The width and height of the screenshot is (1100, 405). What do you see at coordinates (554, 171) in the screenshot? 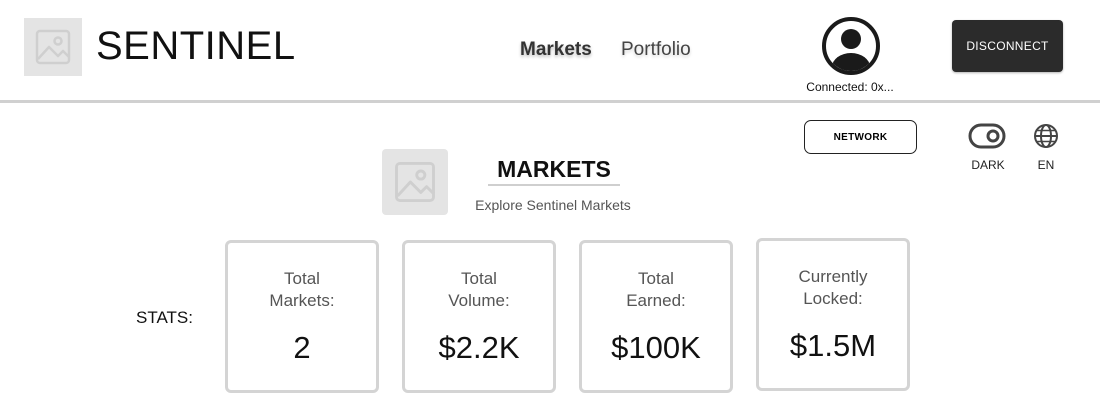
I see `page-title: MARKETS` at bounding box center [554, 171].